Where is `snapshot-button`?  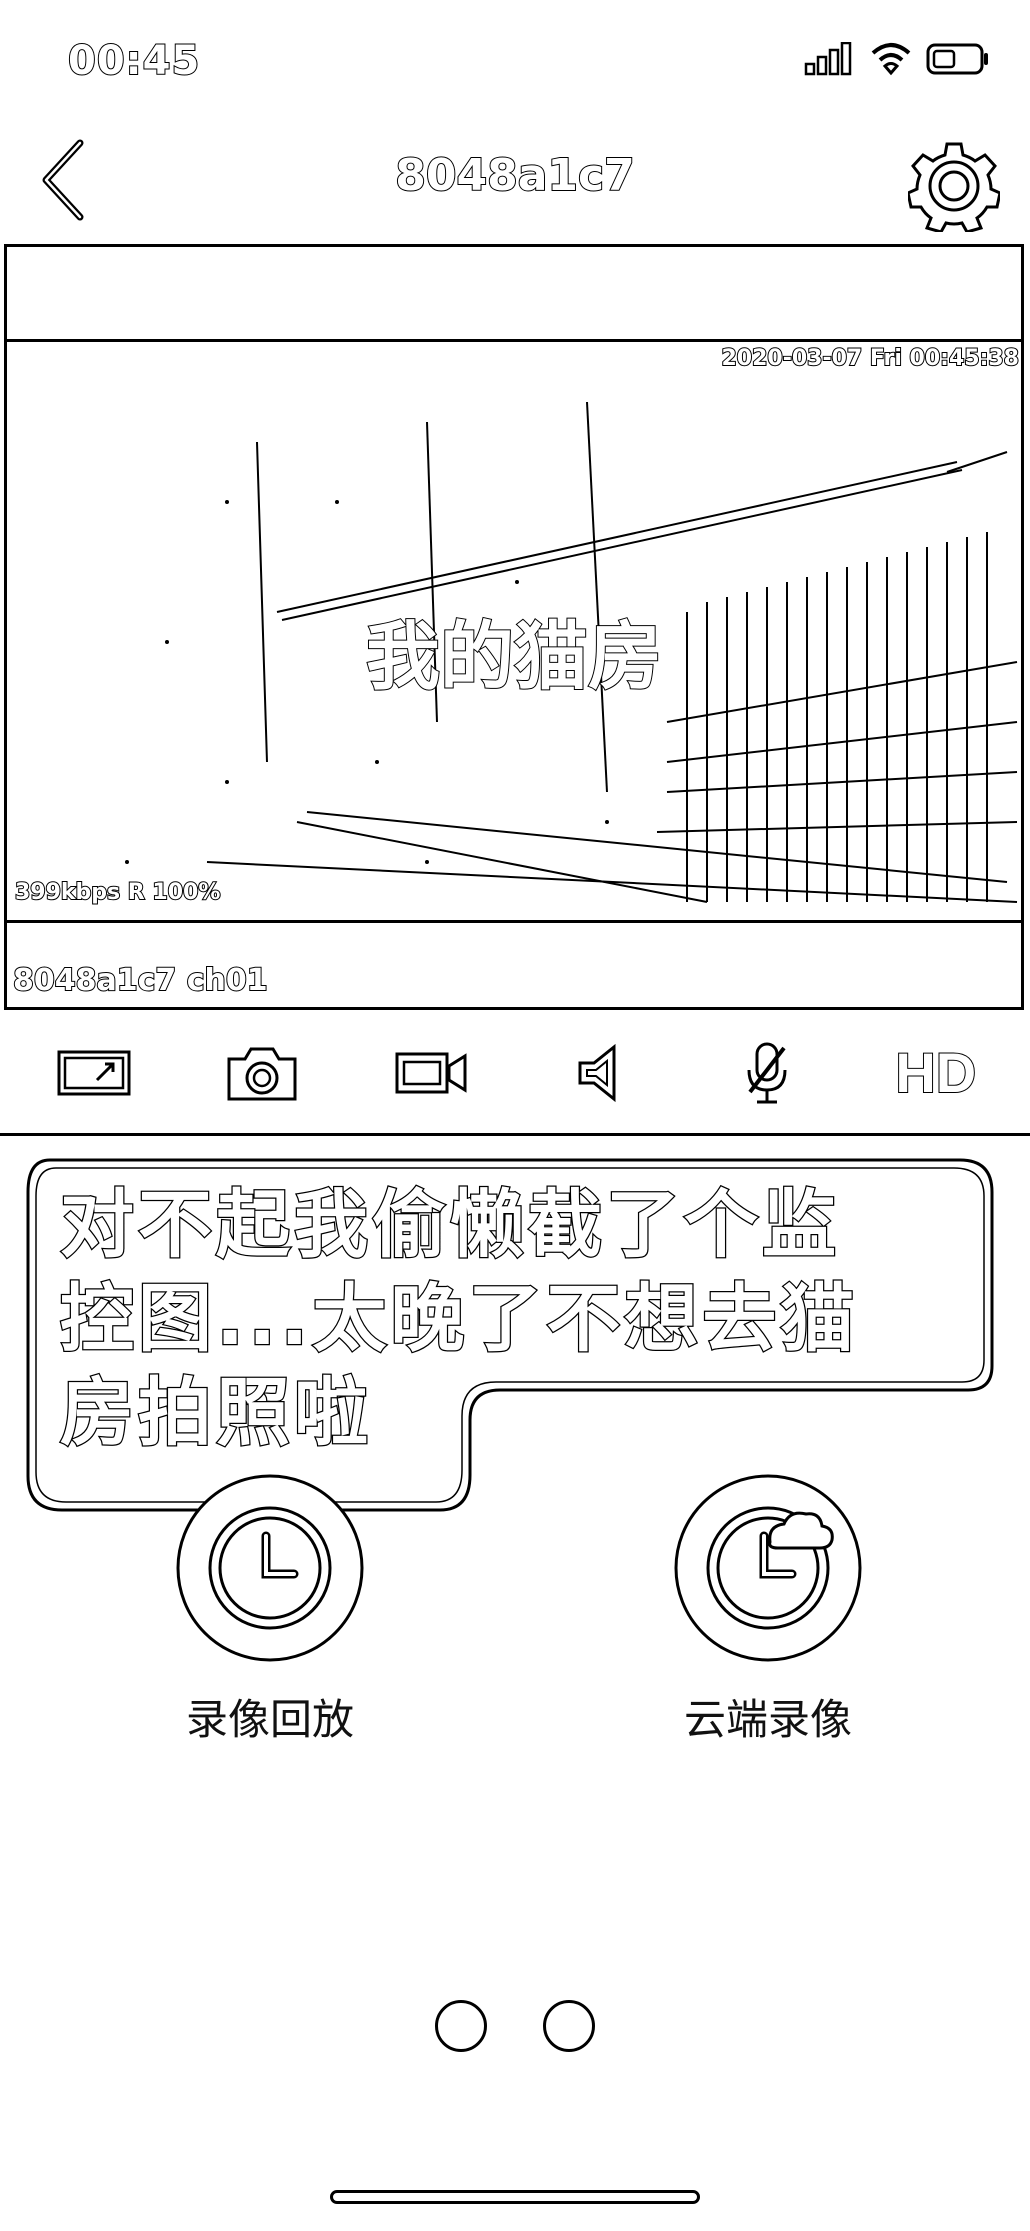 snapshot-button is located at coordinates (262, 1073).